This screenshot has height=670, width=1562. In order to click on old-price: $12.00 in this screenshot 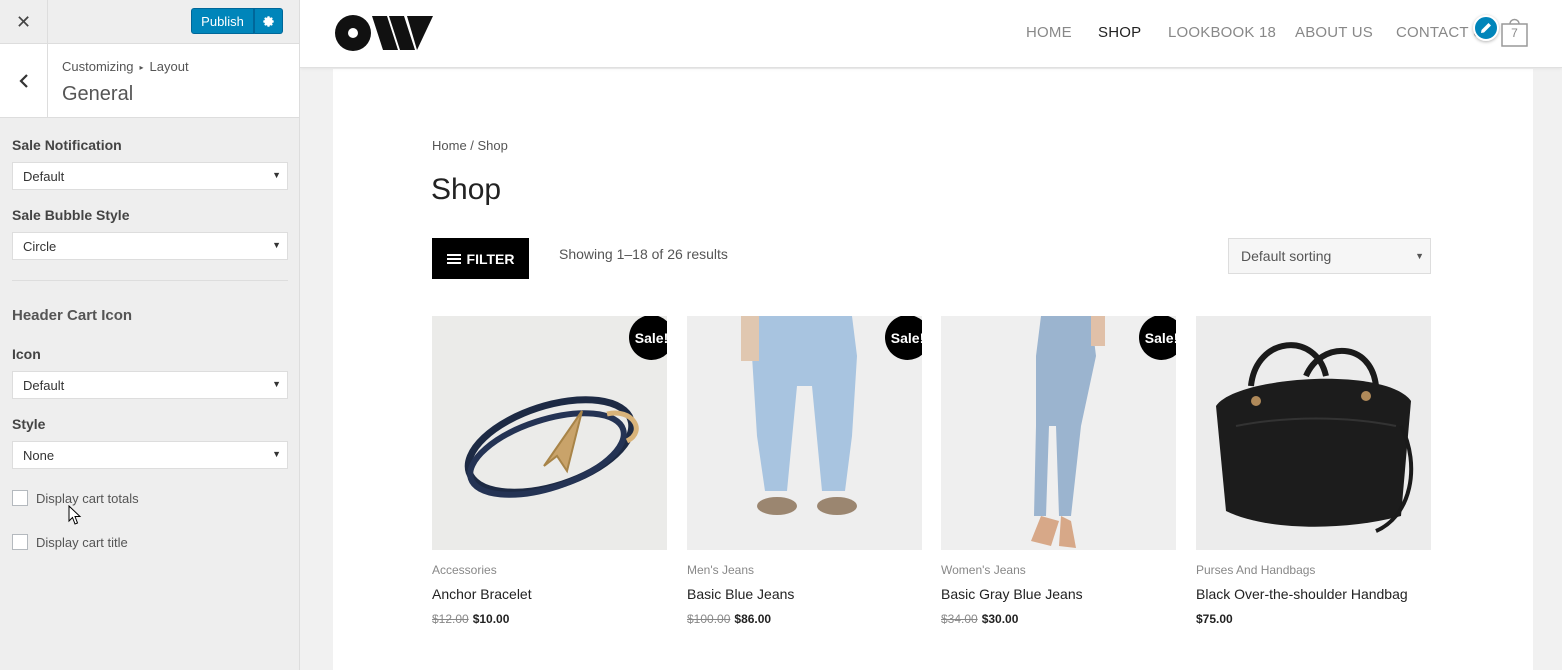, I will do `click(450, 619)`.